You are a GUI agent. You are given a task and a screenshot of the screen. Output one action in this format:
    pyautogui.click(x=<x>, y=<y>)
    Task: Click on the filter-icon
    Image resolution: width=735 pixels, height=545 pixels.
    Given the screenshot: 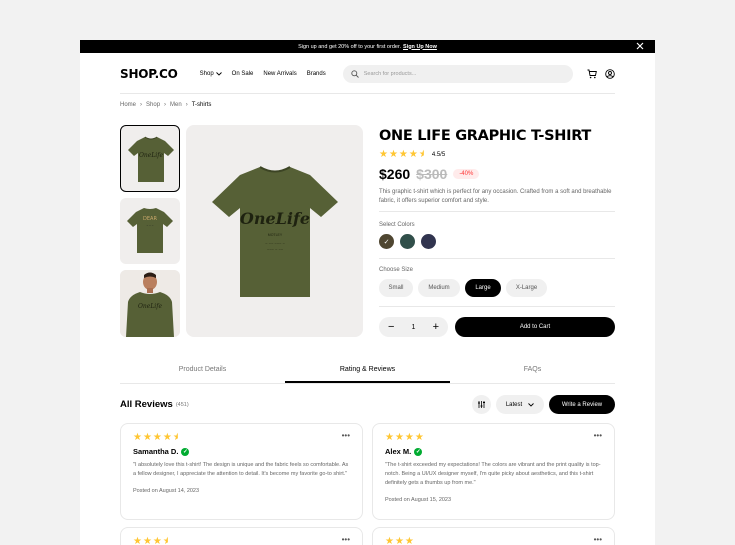 What is the action you would take?
    pyautogui.click(x=481, y=404)
    